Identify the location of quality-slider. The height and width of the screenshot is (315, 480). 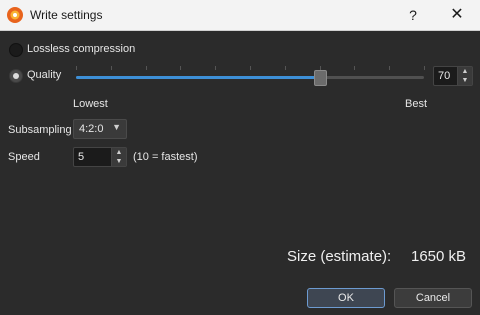
(250, 78).